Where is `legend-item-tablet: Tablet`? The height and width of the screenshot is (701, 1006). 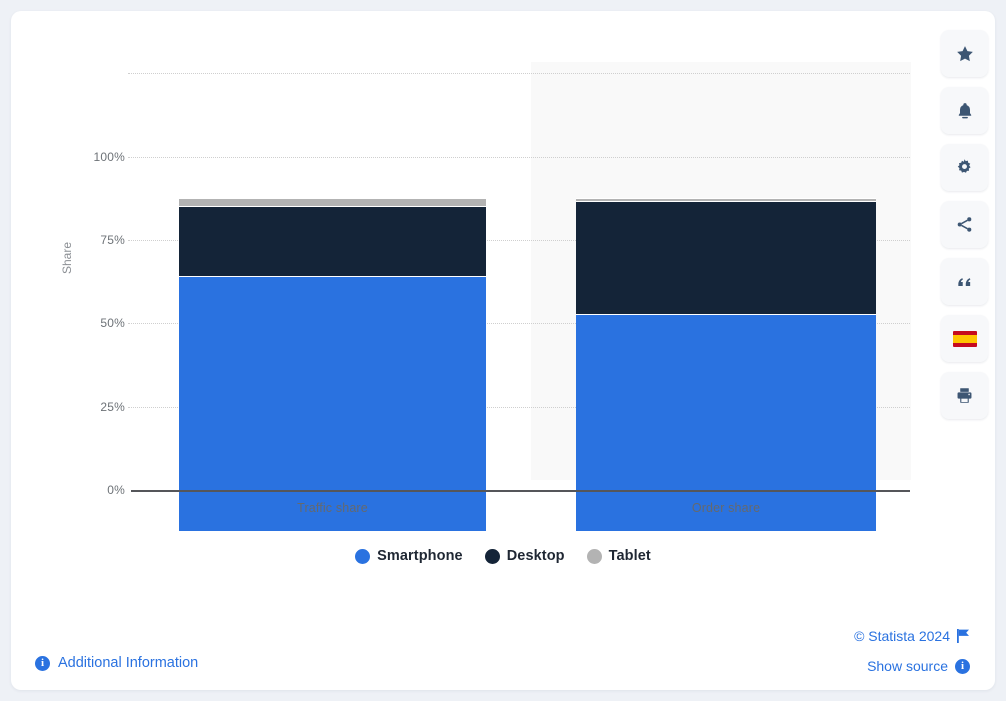 legend-item-tablet: Tablet is located at coordinates (618, 556).